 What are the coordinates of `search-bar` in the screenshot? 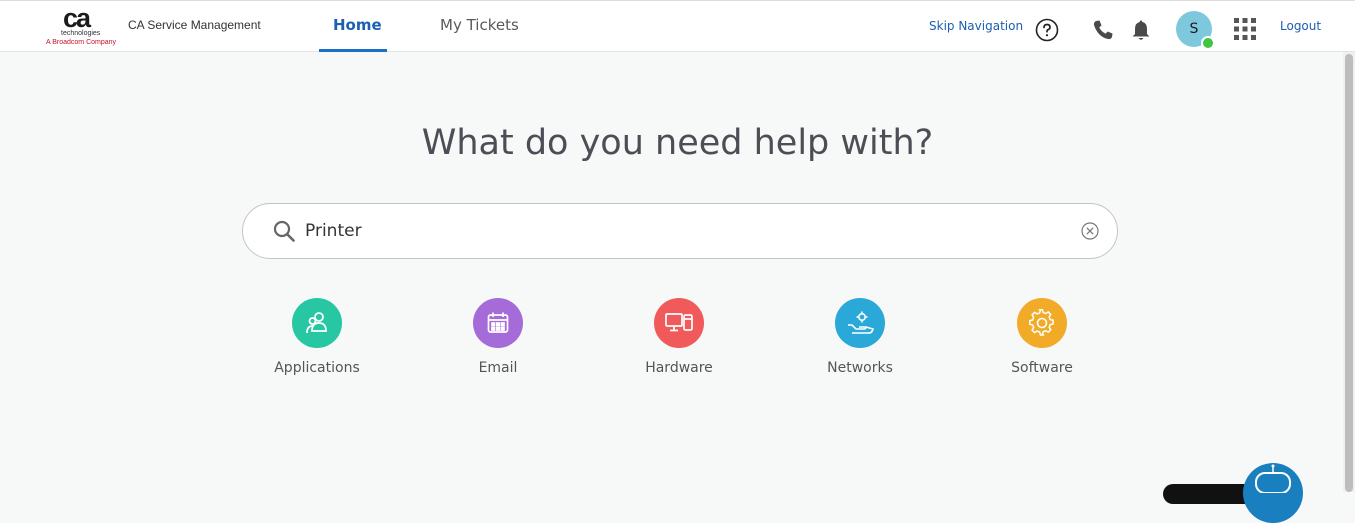 It's located at (680, 231).